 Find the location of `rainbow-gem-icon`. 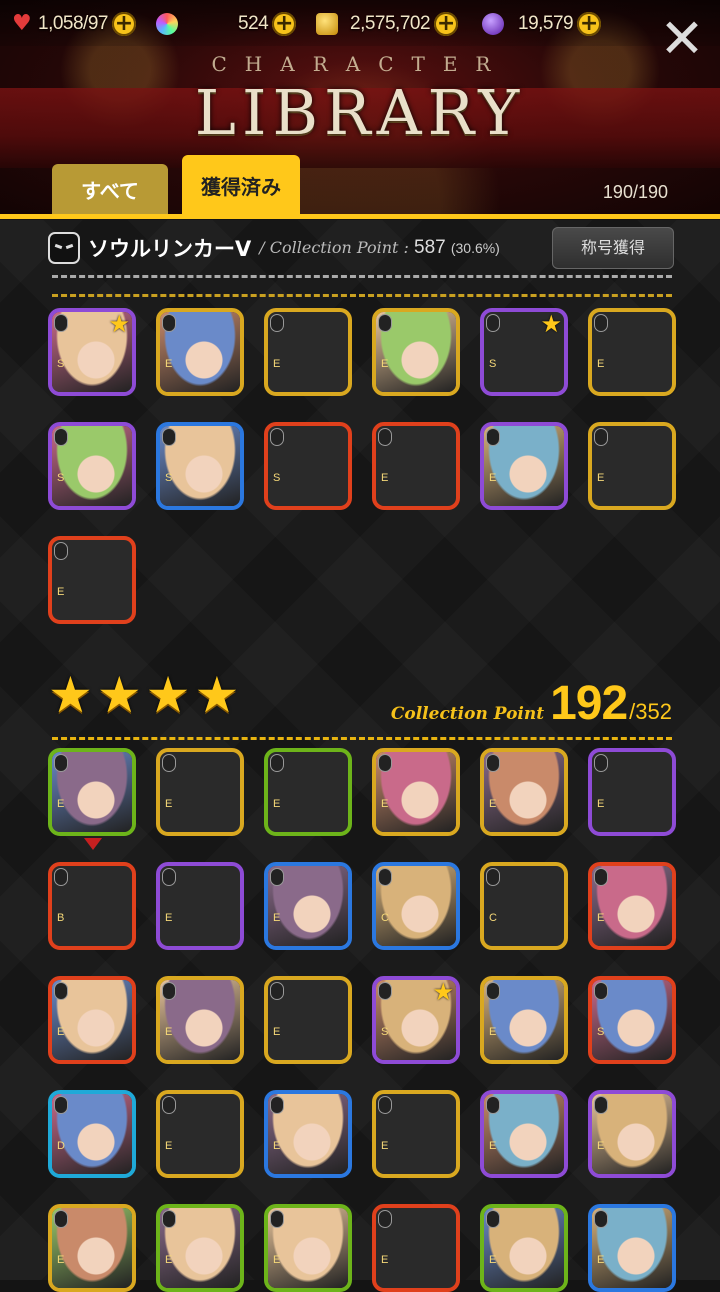

rainbow-gem-icon is located at coordinates (167, 24).